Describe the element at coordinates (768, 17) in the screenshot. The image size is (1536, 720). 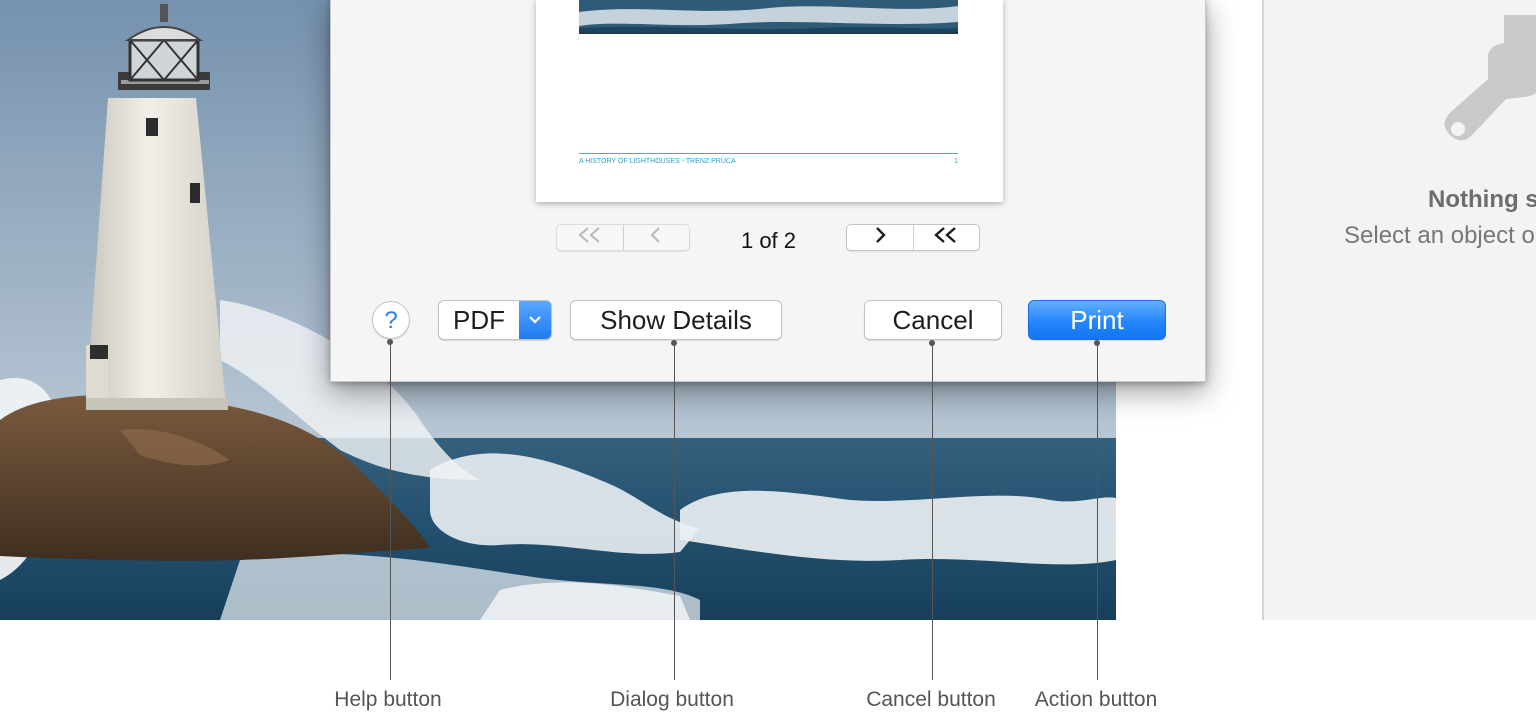
I see `preview-photo` at that location.